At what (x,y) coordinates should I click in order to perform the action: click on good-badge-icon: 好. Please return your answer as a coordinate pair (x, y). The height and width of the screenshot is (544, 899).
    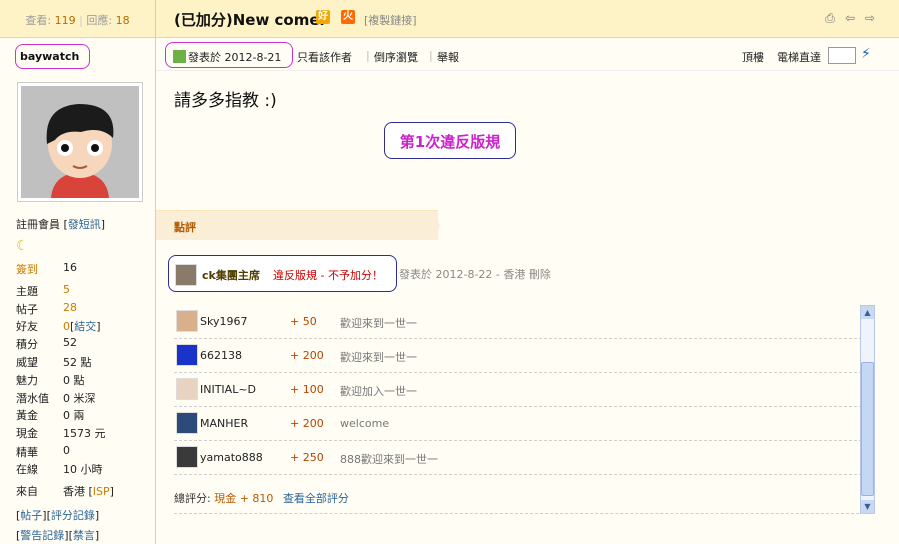
    Looking at the image, I should click on (323, 17).